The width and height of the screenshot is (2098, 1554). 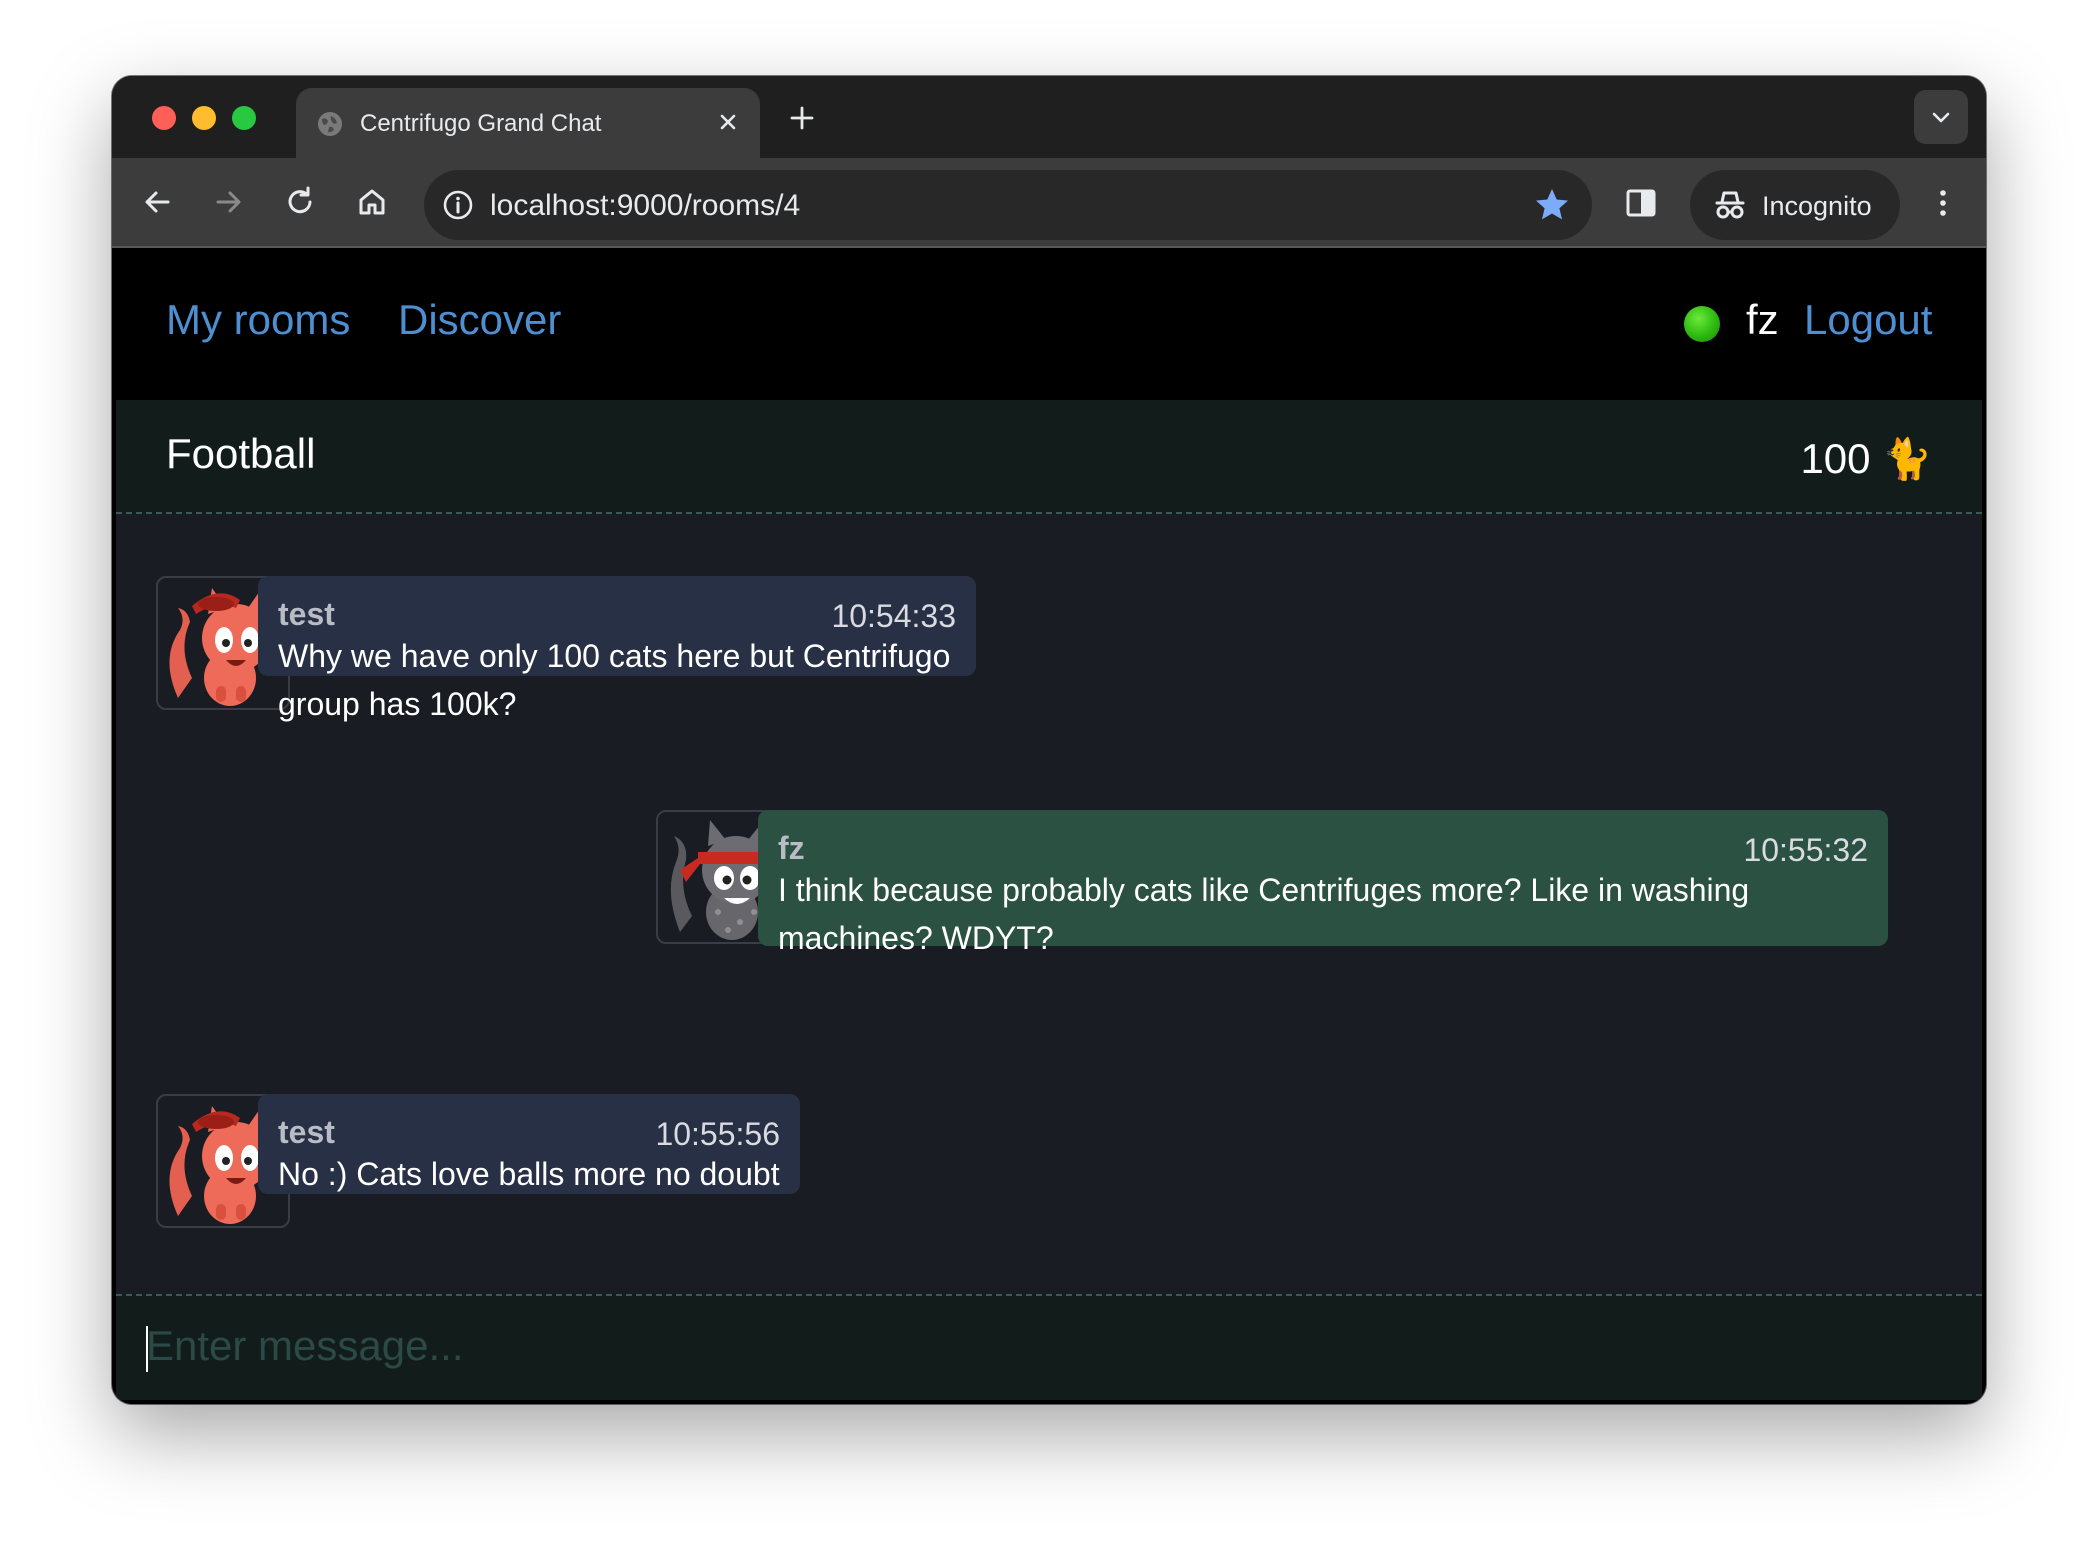 What do you see at coordinates (481, 123) in the screenshot?
I see `tab-title: Centrifugo Grand Chat` at bounding box center [481, 123].